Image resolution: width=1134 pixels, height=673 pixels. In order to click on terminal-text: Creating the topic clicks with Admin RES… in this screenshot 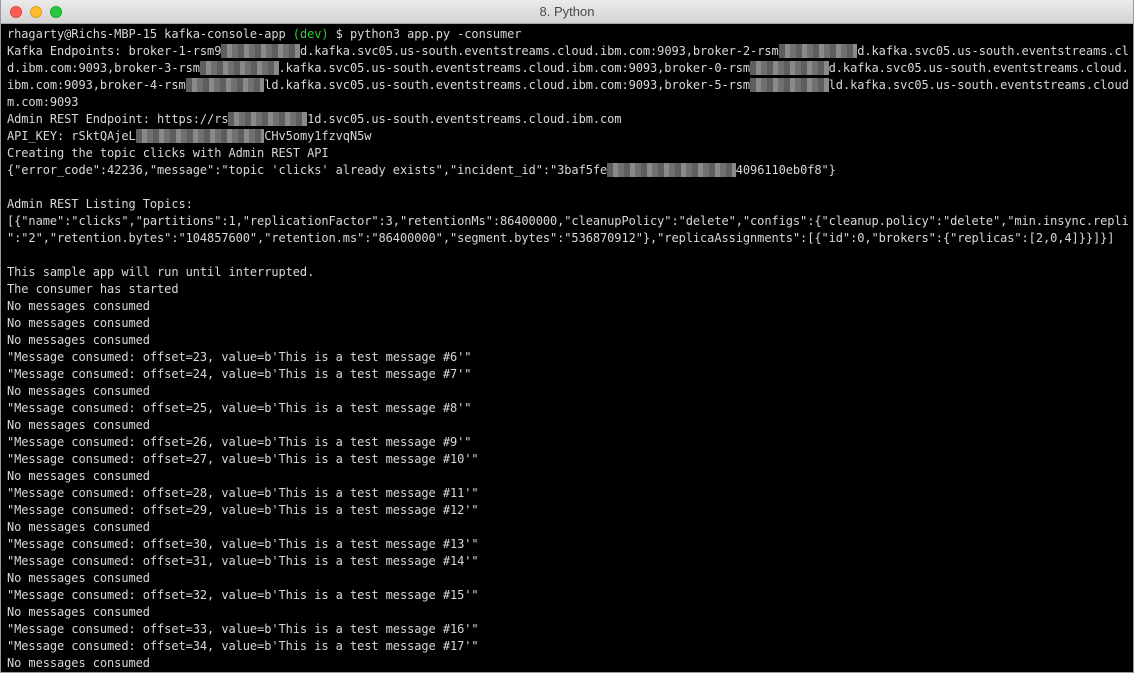, I will do `click(168, 153)`.